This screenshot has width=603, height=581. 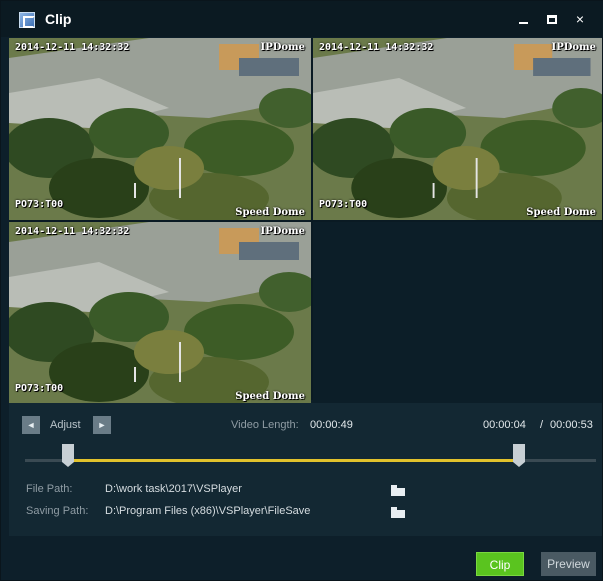 I want to click on maximize-button, so click(x=552, y=19).